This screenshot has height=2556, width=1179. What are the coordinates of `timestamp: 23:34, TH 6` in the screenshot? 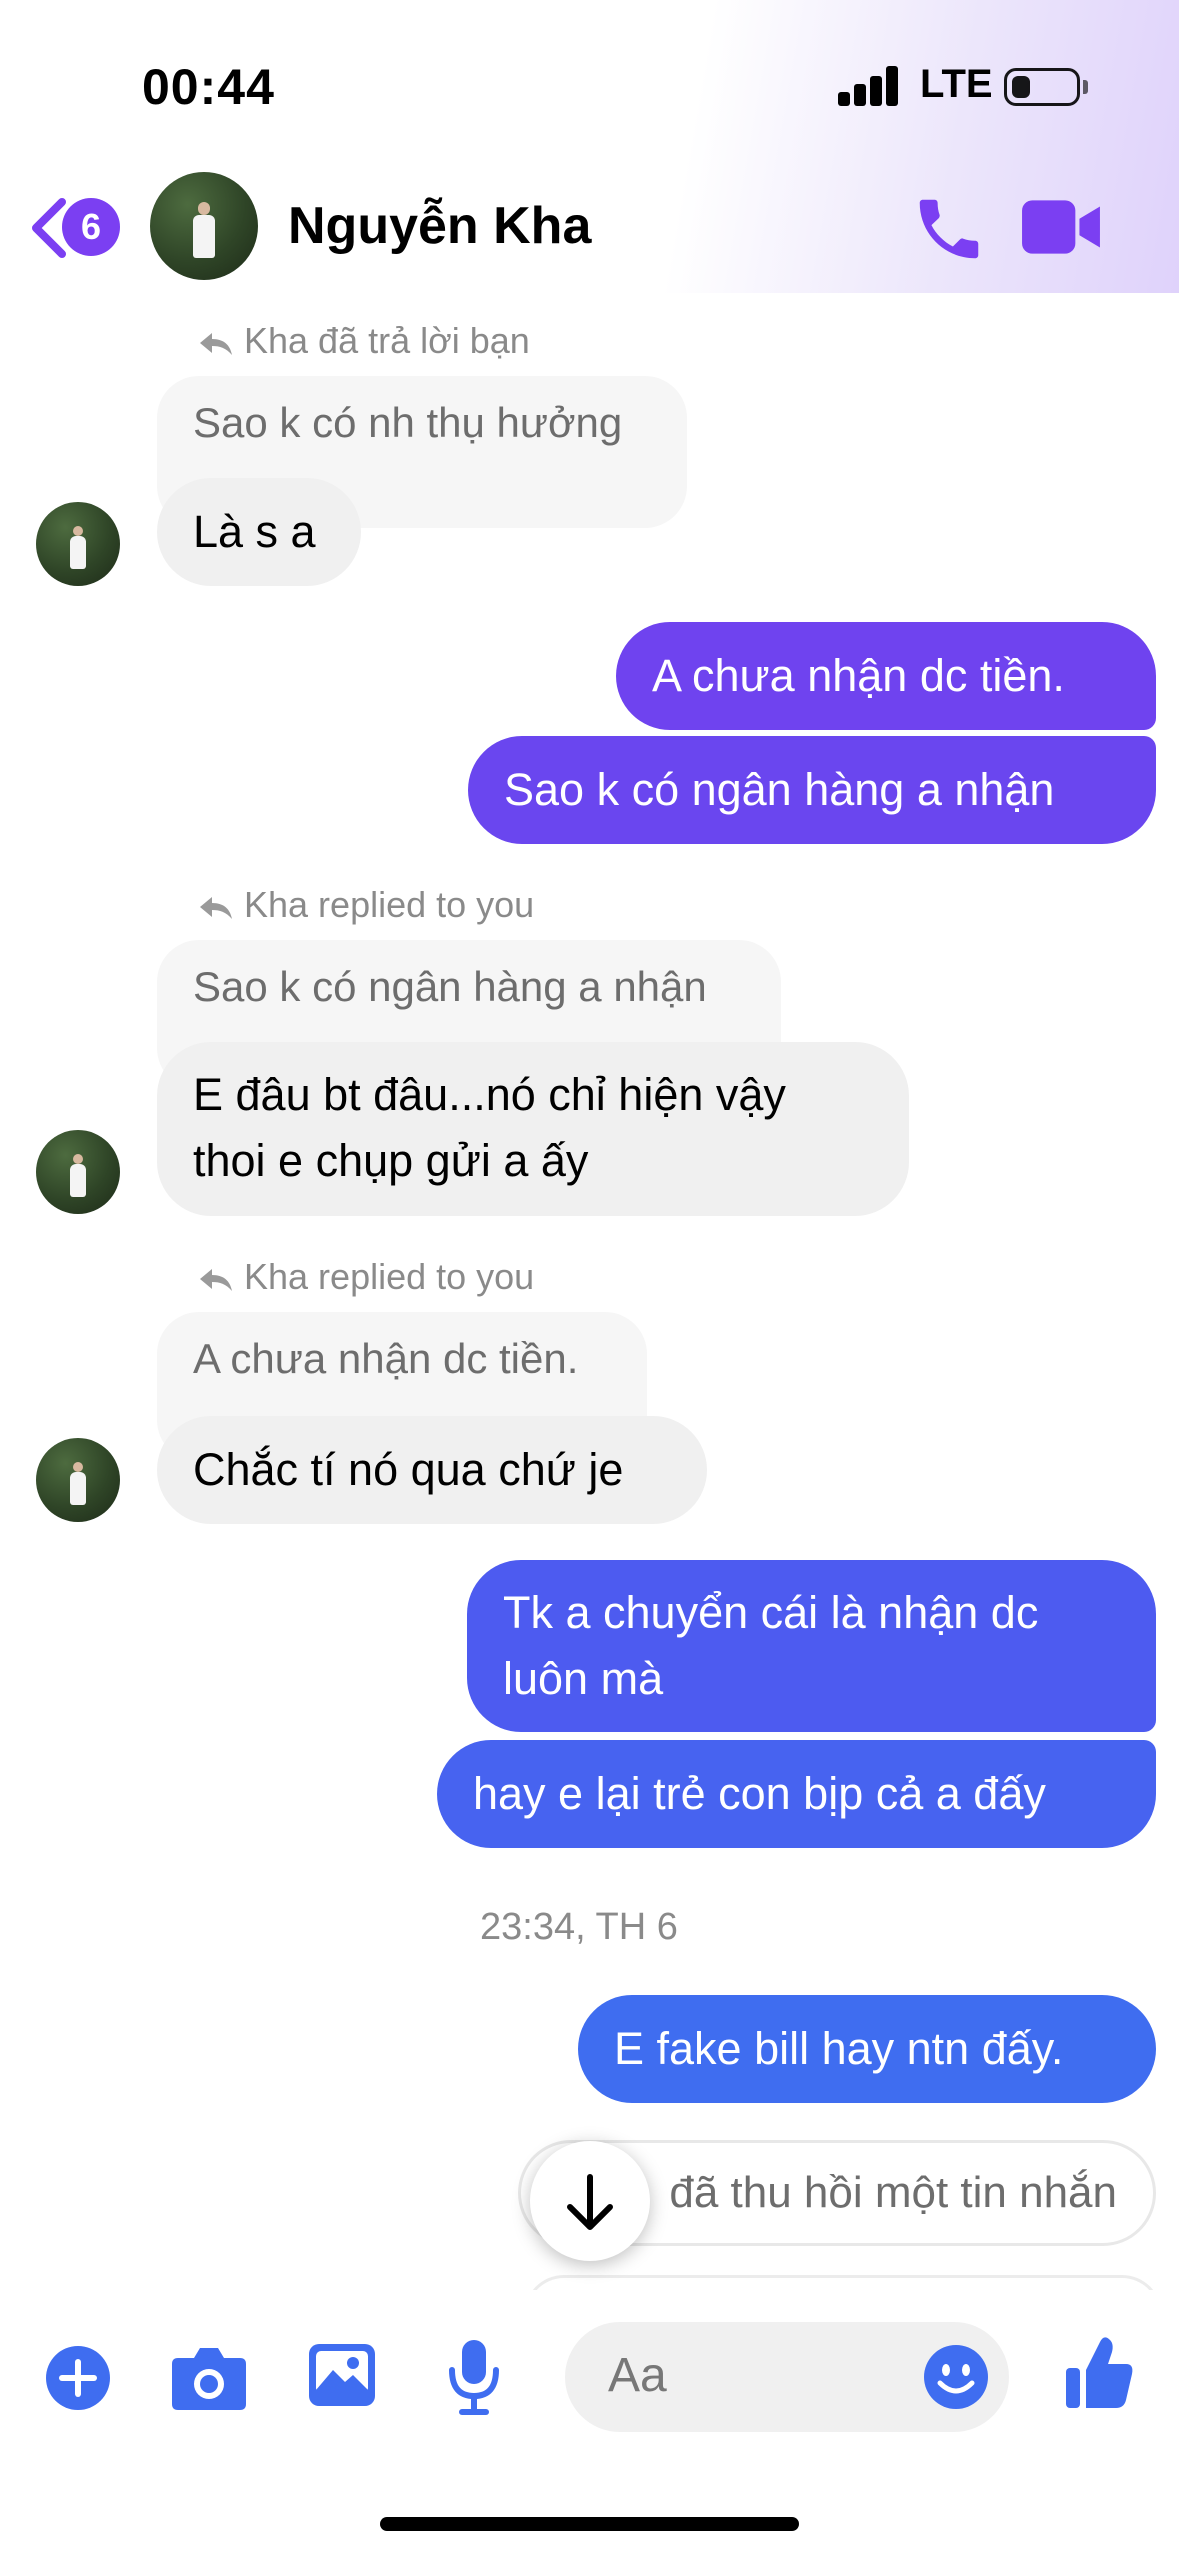 It's located at (579, 1927).